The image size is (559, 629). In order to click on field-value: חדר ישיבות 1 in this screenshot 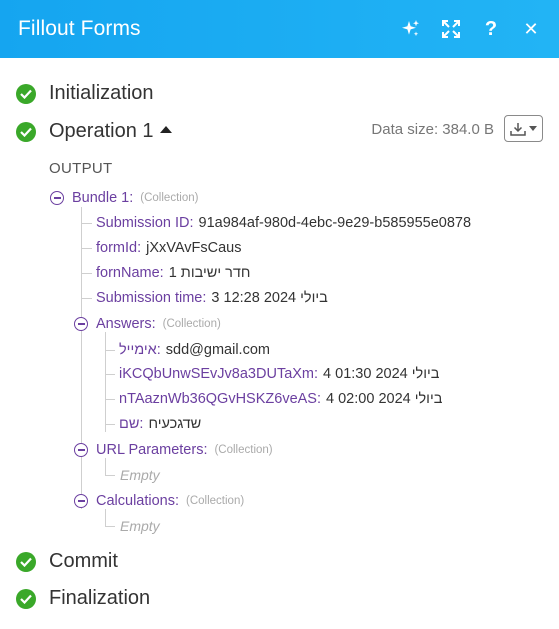, I will do `click(209, 273)`.